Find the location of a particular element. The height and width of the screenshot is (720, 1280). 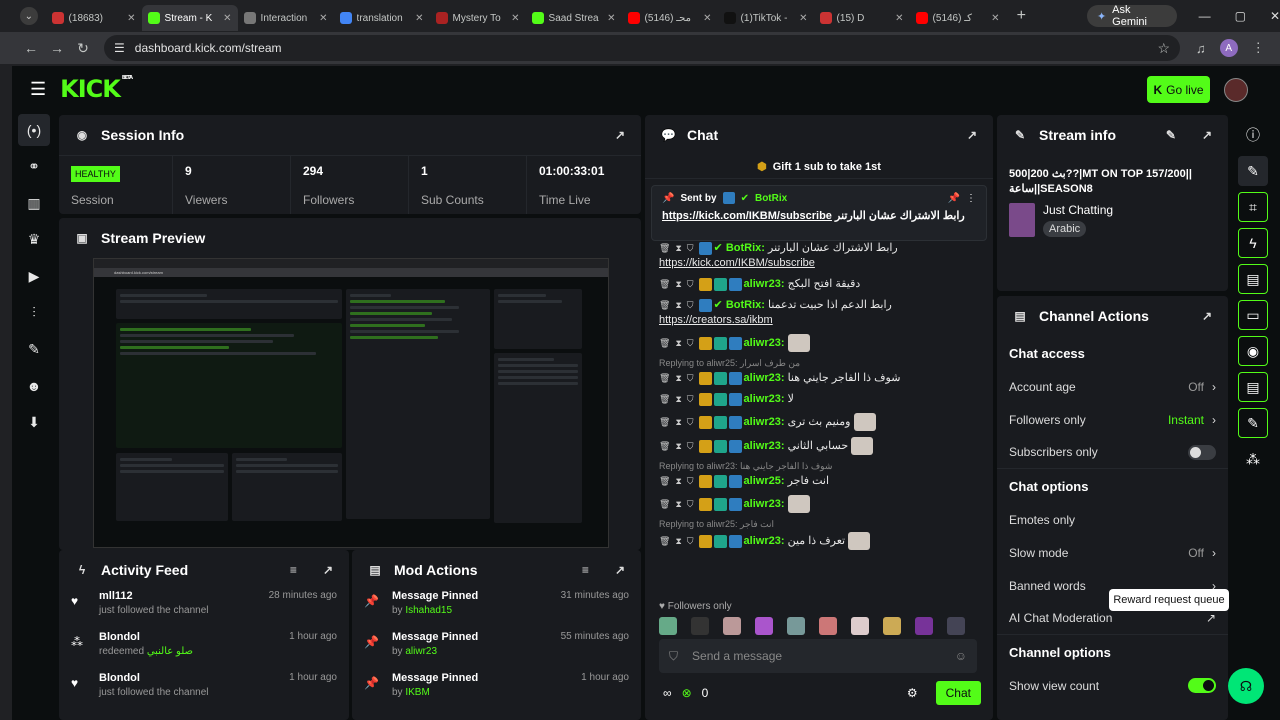

support-chat-icon: ☊ is located at coordinates (1246, 686).